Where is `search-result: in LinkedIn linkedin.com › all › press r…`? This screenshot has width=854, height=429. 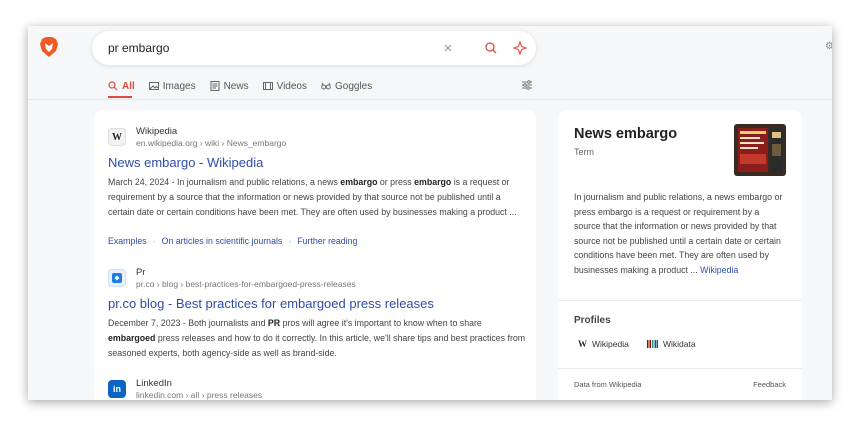 search-result: in LinkedIn linkedin.com › all › press r… is located at coordinates (318, 389).